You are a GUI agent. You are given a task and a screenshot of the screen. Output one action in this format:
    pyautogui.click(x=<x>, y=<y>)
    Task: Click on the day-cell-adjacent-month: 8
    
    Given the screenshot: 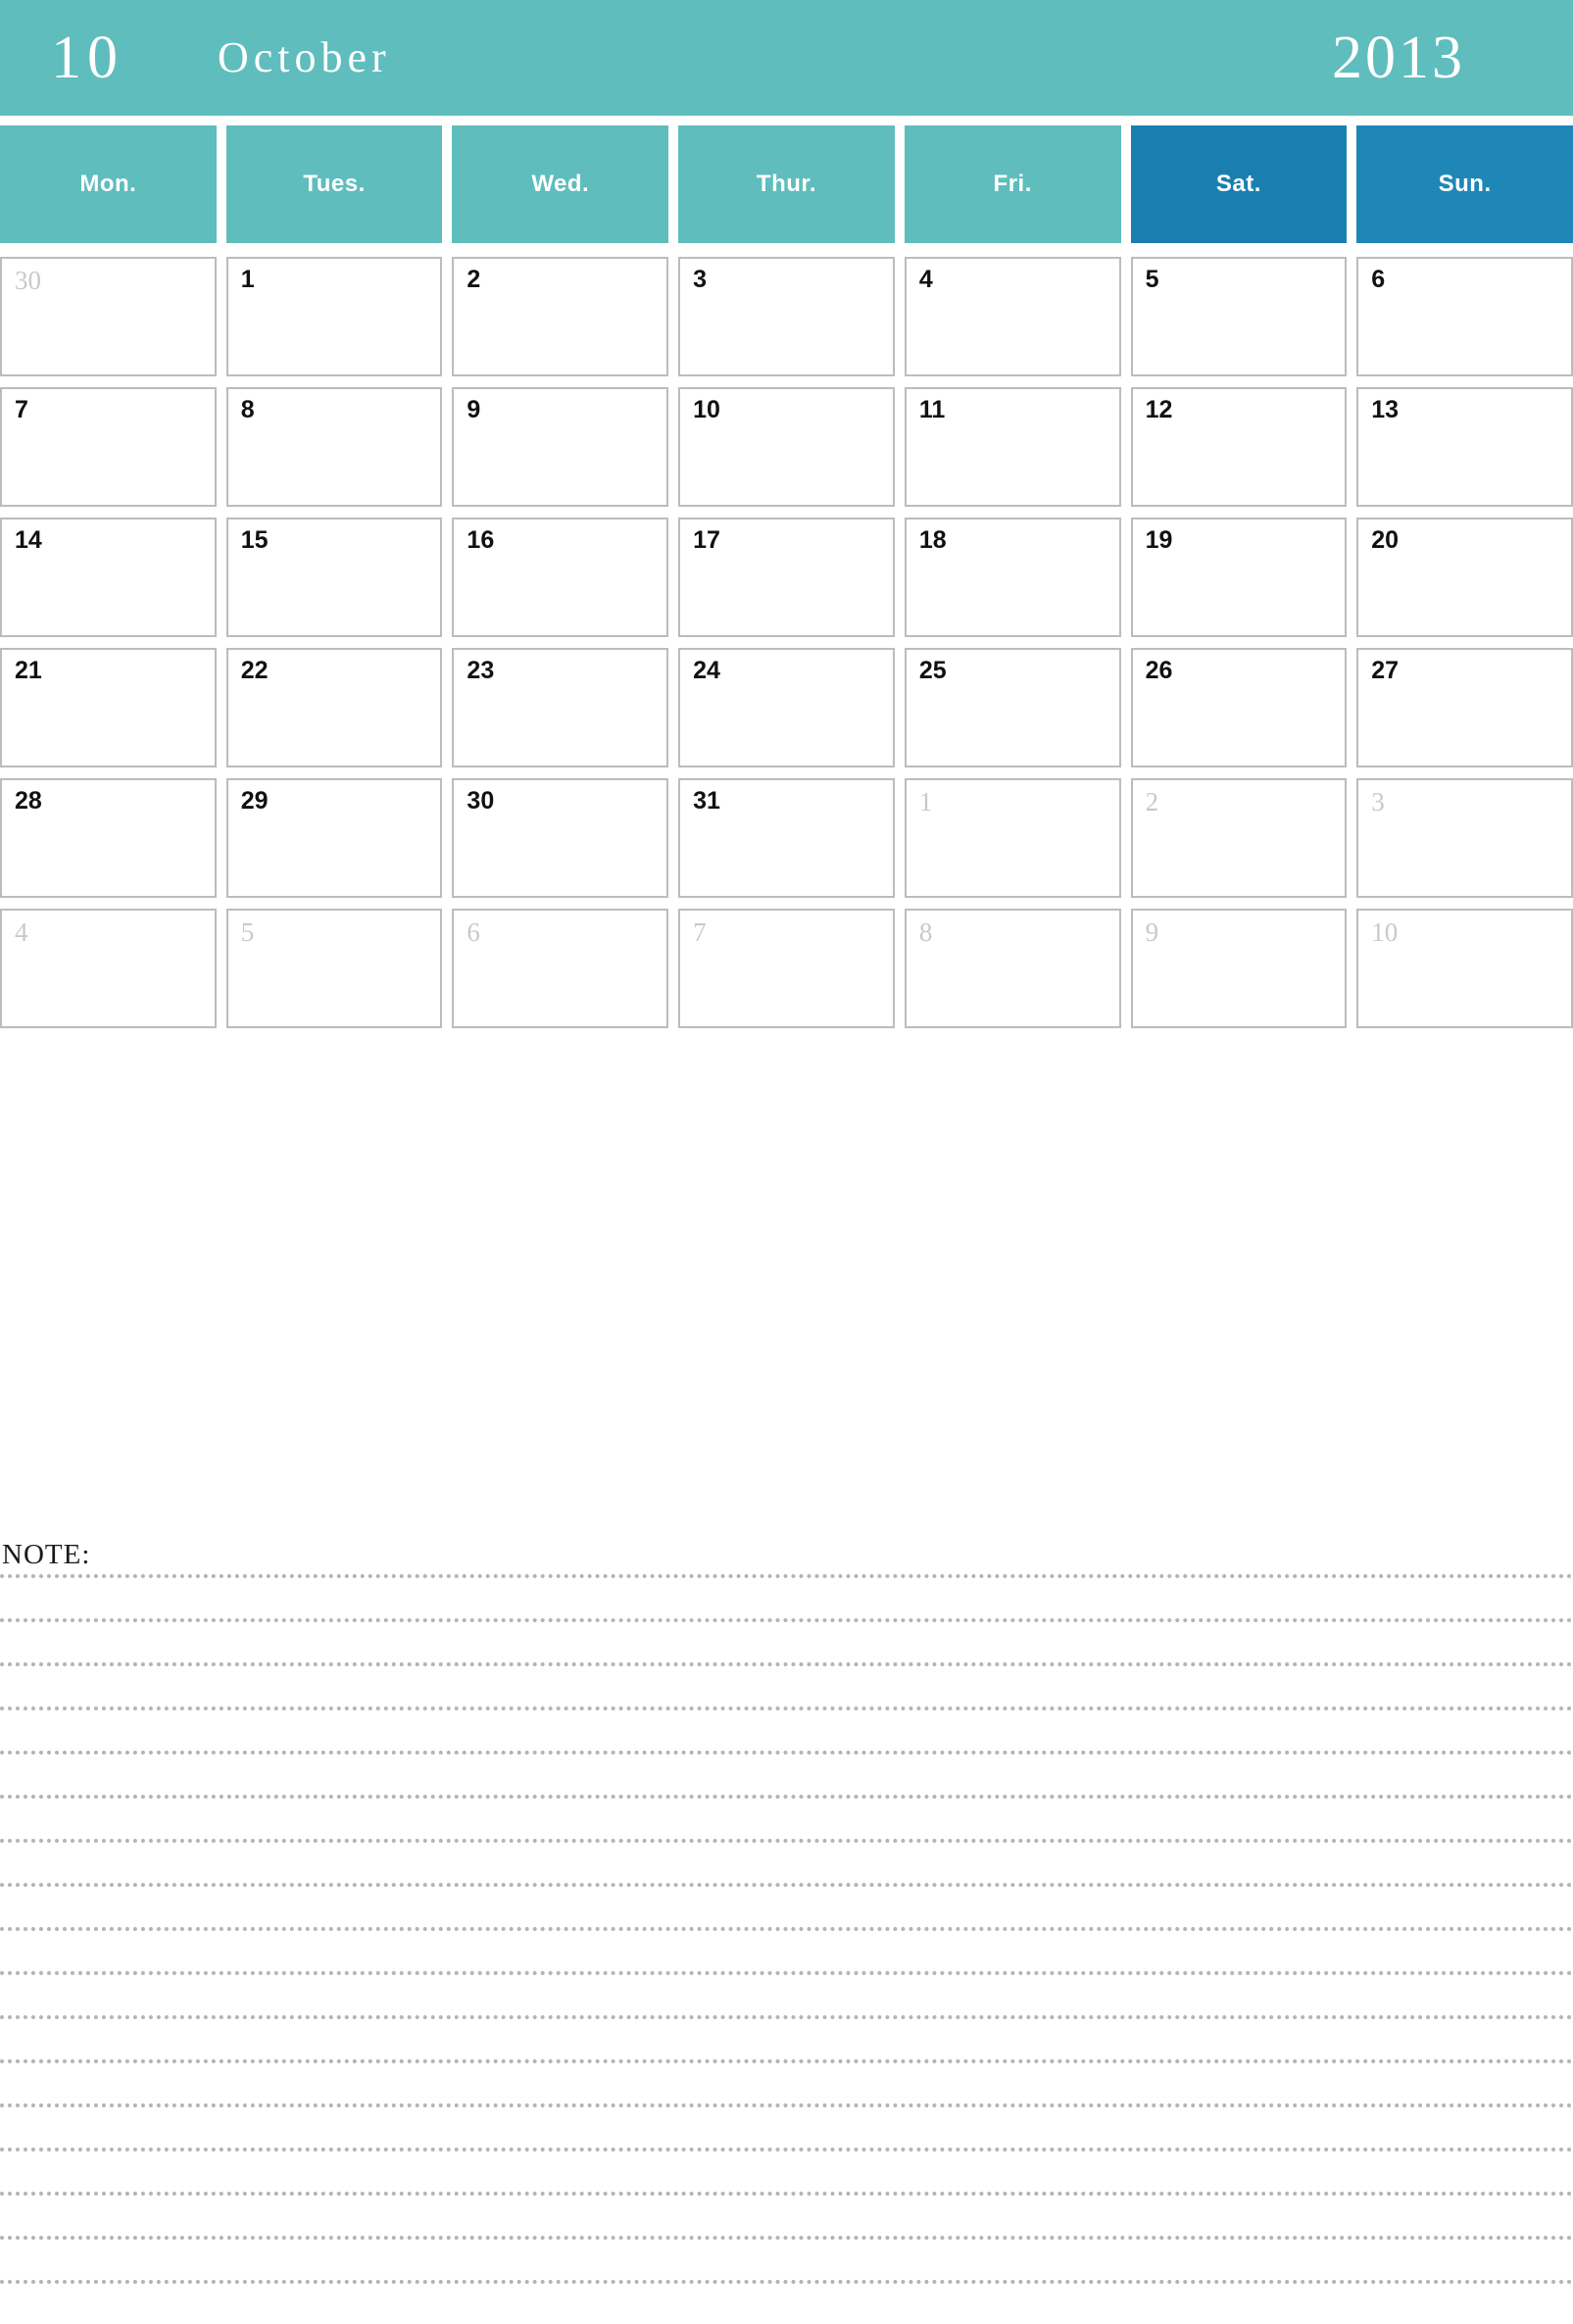 What is the action you would take?
    pyautogui.click(x=1012, y=968)
    